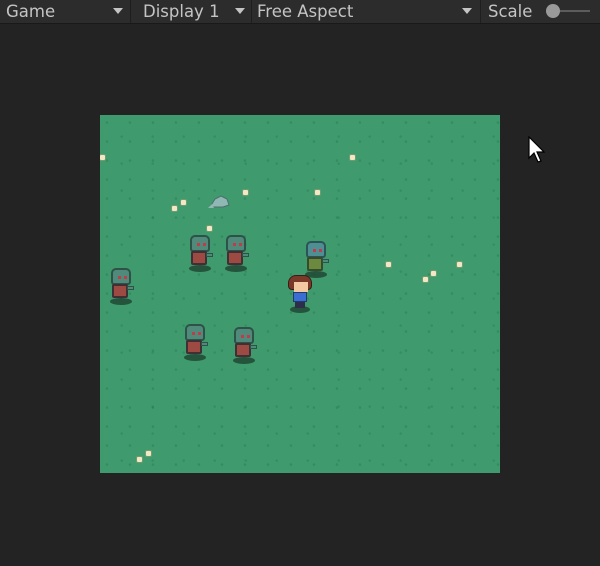 The width and height of the screenshot is (600, 566). What do you see at coordinates (65, 11) in the screenshot?
I see `view-mode-dropdown: Game` at bounding box center [65, 11].